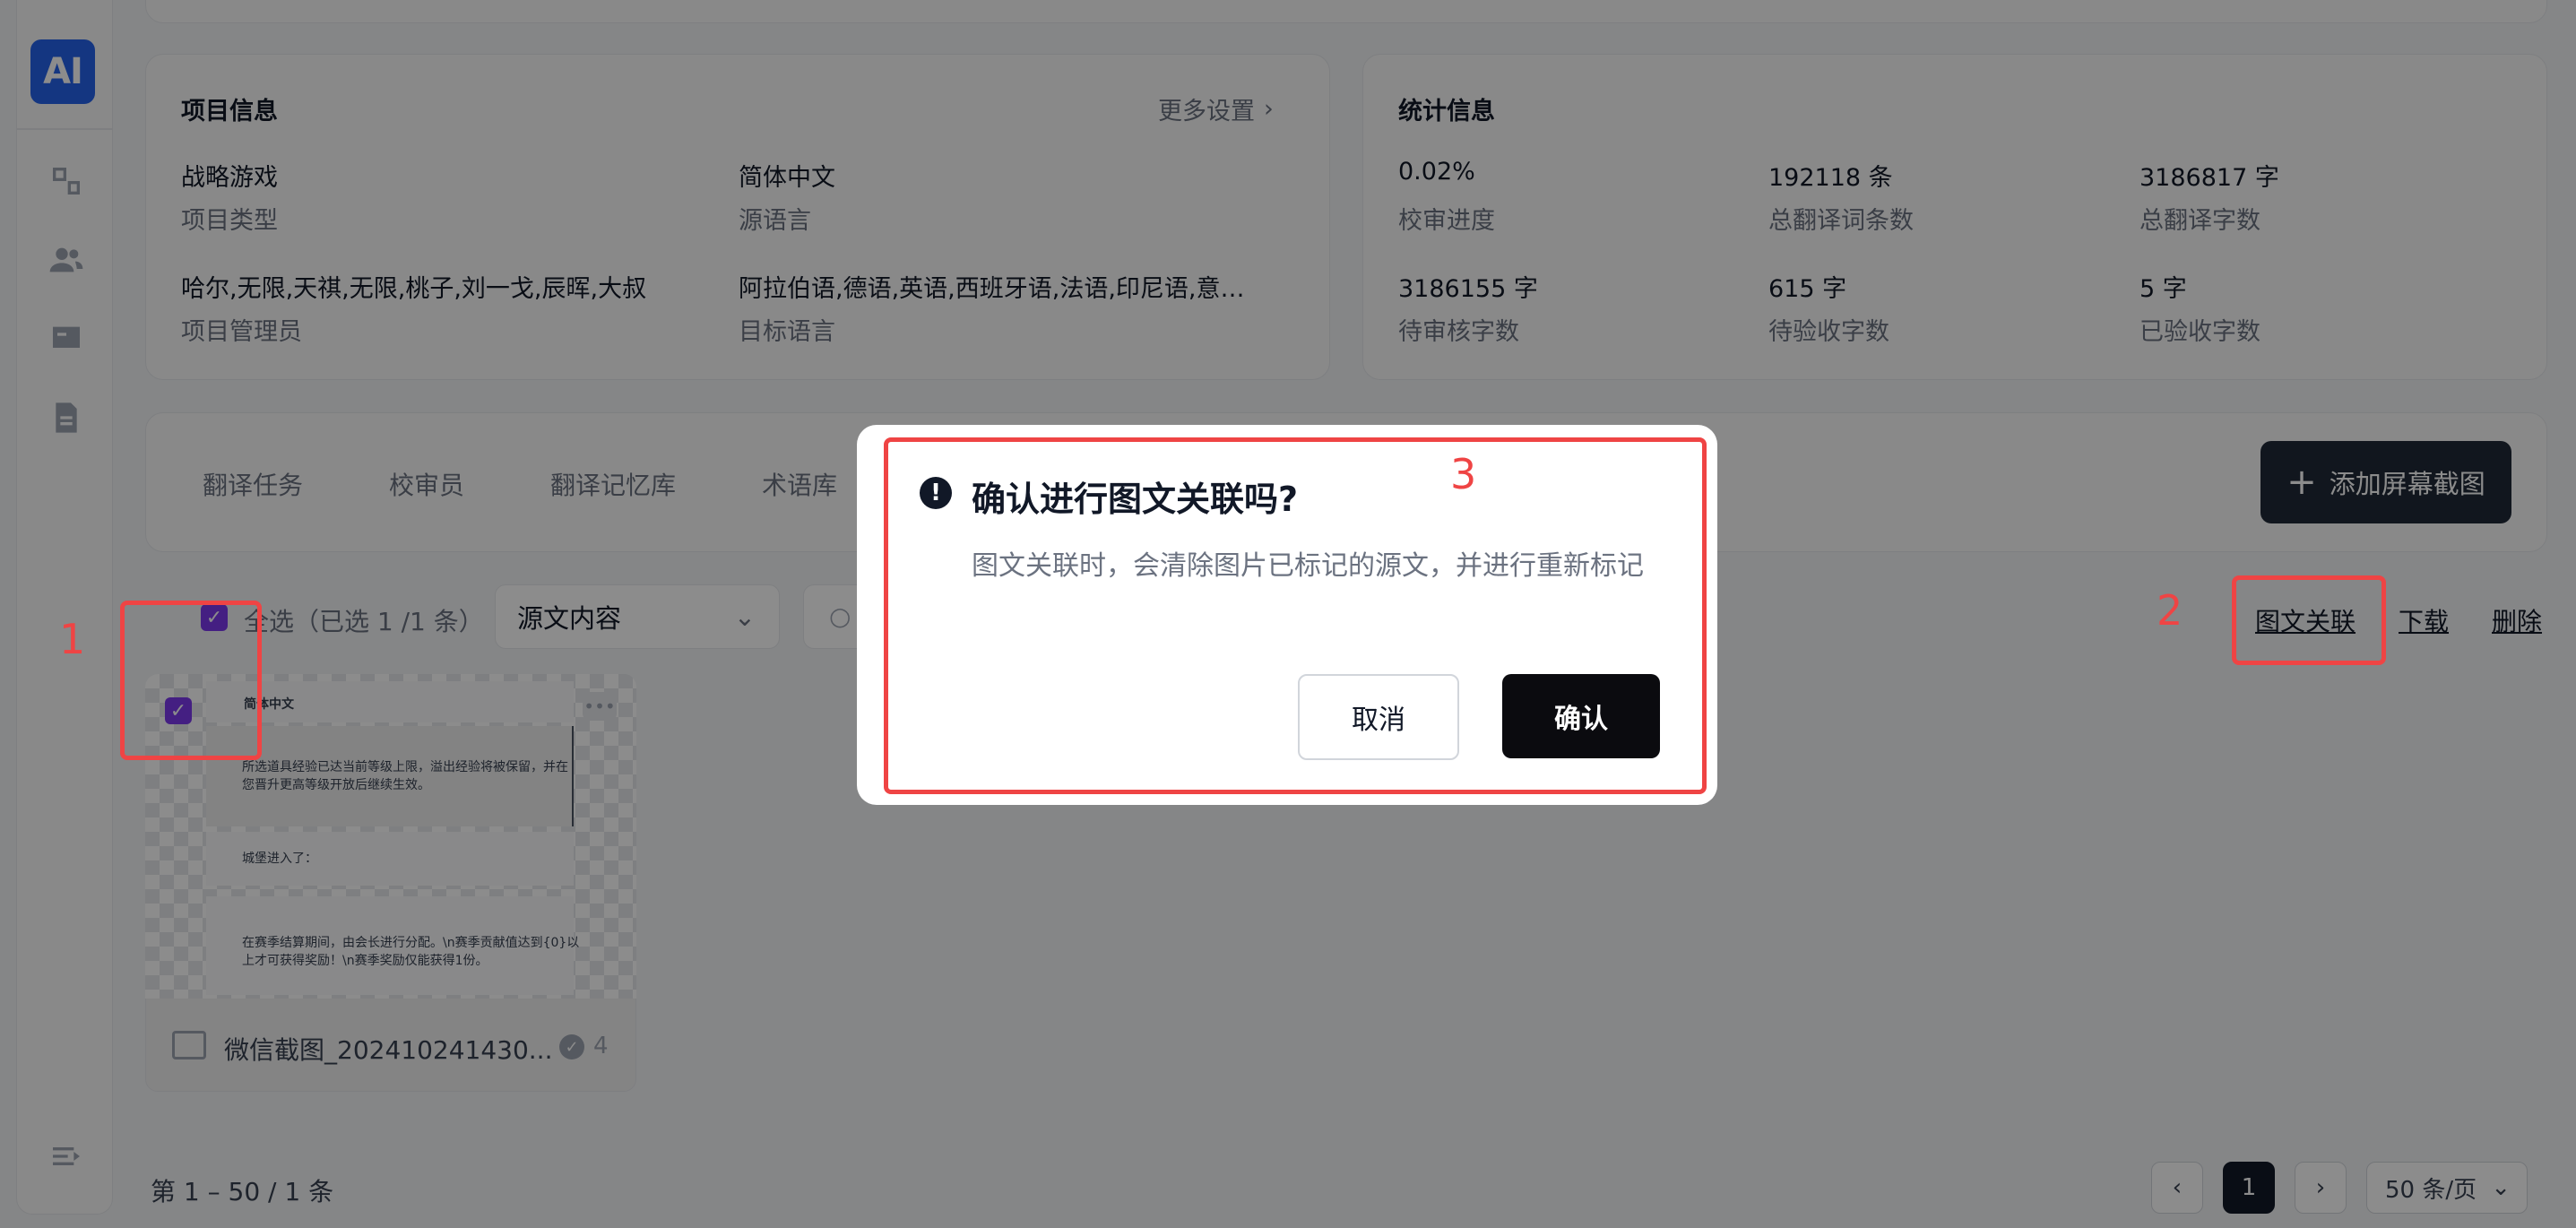 This screenshot has width=2576, height=1228. Describe the element at coordinates (2170, 610) in the screenshot. I see `annotation-label-2: 2` at that location.